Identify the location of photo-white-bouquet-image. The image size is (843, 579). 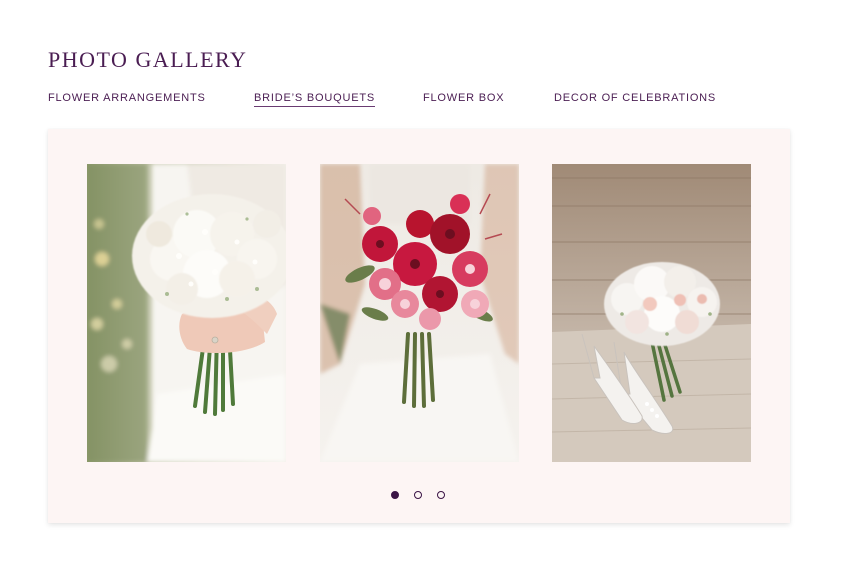
(186, 313).